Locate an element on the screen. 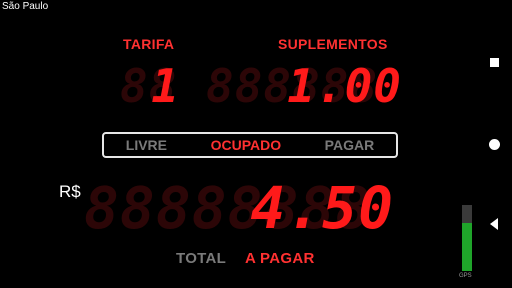 The width and height of the screenshot is (512, 288). home-circle-icon is located at coordinates (494, 144).